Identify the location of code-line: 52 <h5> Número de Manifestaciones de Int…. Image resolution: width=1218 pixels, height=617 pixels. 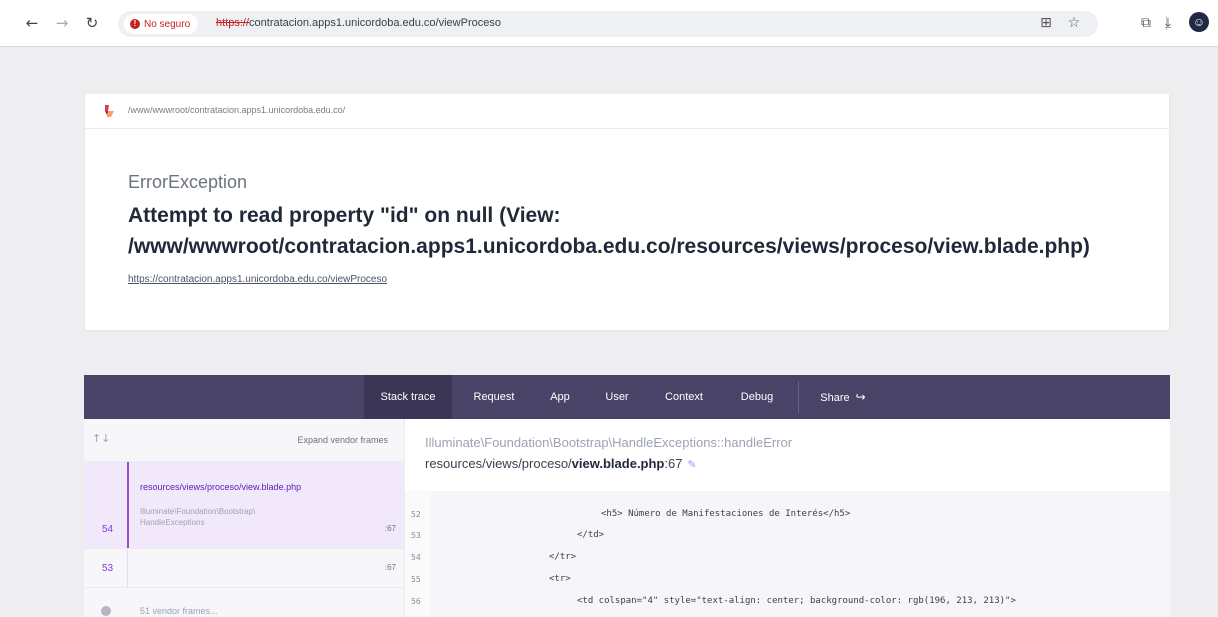
(787, 515).